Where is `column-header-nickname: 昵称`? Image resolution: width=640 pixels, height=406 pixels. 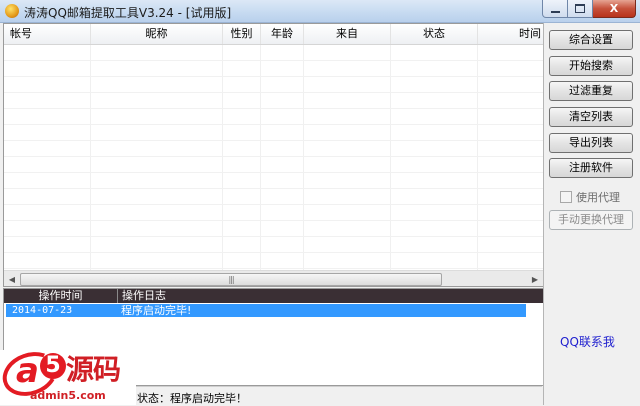 column-header-nickname: 昵称 is located at coordinates (157, 34).